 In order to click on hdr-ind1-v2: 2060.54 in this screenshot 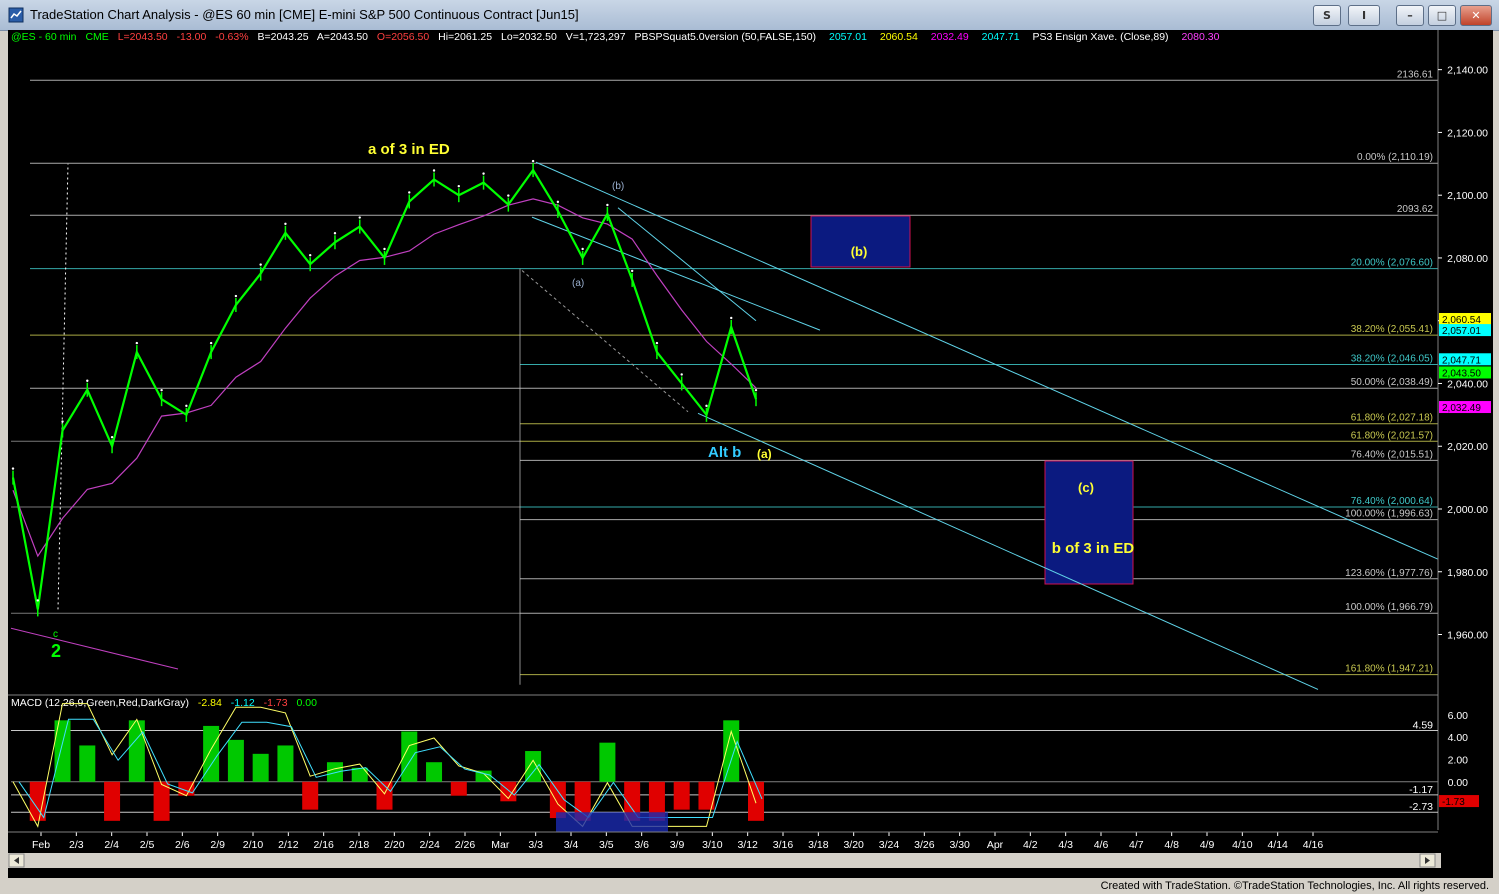, I will do `click(899, 37)`.